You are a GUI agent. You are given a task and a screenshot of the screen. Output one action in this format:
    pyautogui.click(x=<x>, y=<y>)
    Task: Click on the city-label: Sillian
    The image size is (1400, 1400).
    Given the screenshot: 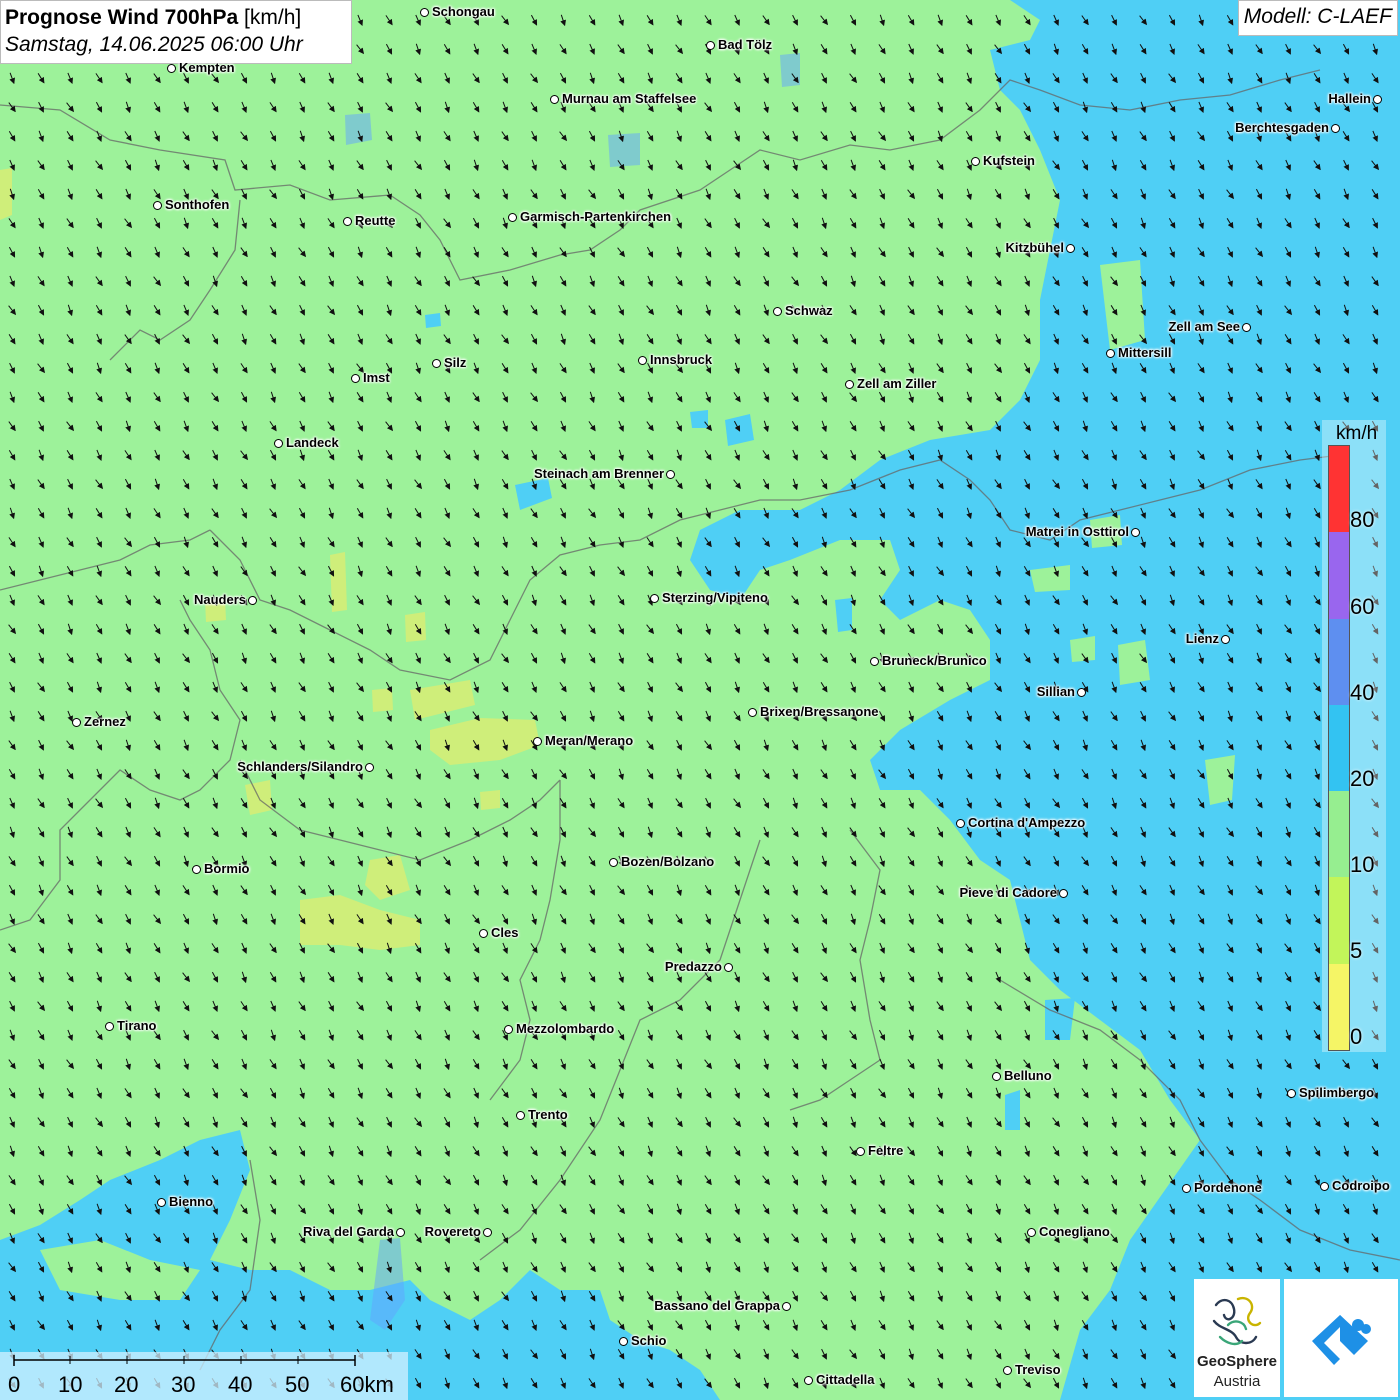 What is the action you would take?
    pyautogui.click(x=1055, y=691)
    